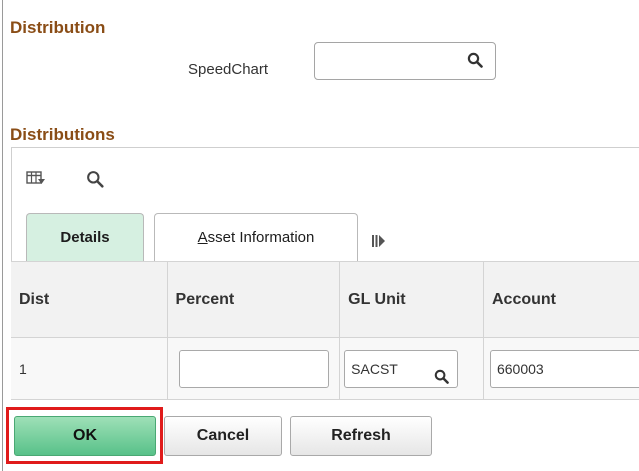 Image resolution: width=639 pixels, height=471 pixels. I want to click on tab-asset-label: sset Information, so click(261, 237).